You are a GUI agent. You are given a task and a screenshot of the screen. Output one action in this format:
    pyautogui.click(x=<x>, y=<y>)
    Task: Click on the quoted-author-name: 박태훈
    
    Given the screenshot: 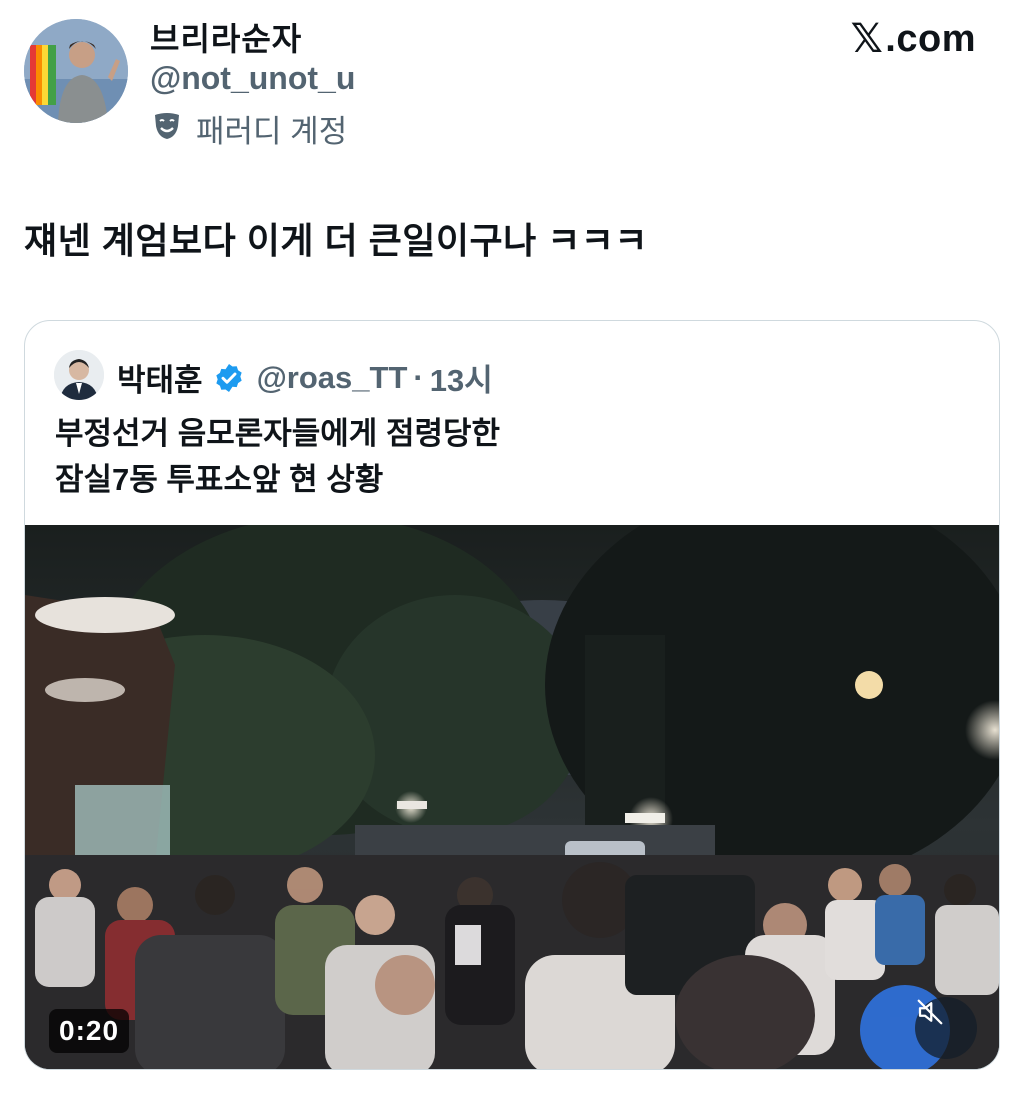 What is the action you would take?
    pyautogui.click(x=160, y=377)
    